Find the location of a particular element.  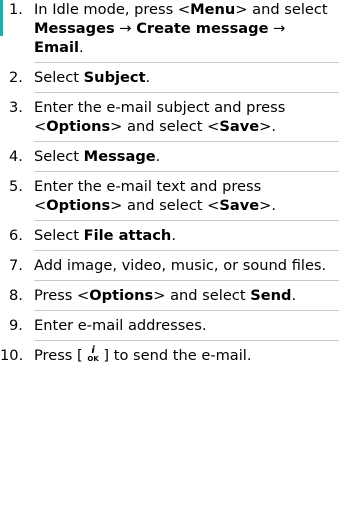

step-item: 9. Enter e-mail addresses. is located at coordinates (172, 325).